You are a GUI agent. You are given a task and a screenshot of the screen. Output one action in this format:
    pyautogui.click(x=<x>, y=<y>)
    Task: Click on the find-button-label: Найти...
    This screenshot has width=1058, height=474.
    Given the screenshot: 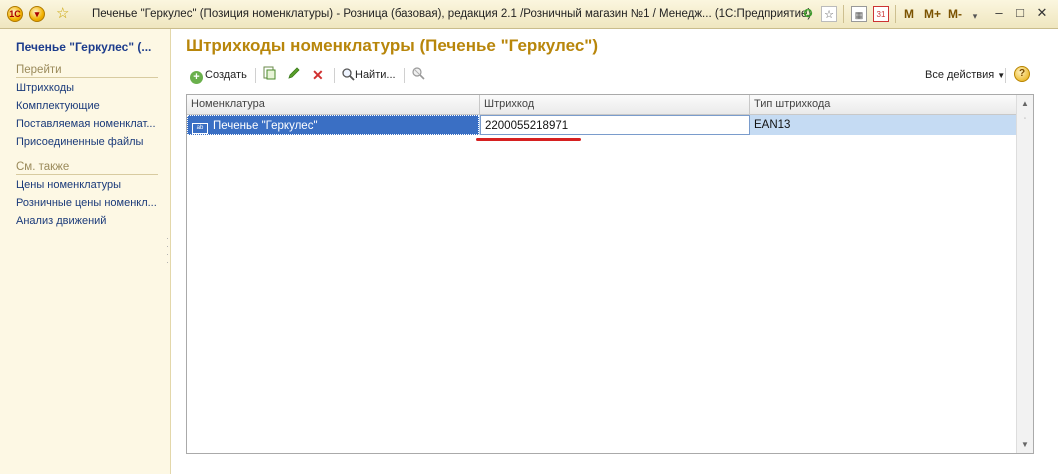 What is the action you would take?
    pyautogui.click(x=375, y=75)
    